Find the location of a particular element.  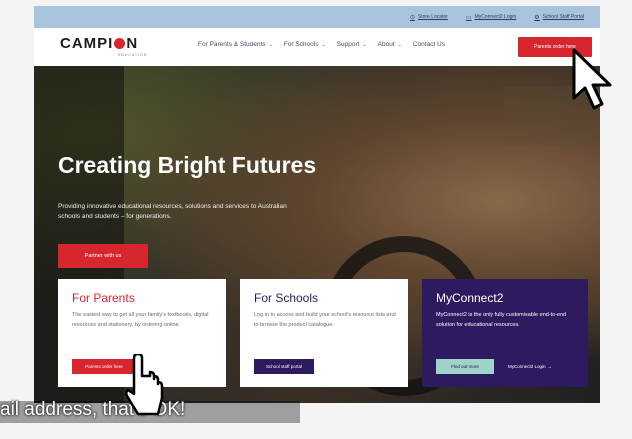

school-staff-portal-link: ⚙ School Staff Portal is located at coordinates (559, 17).